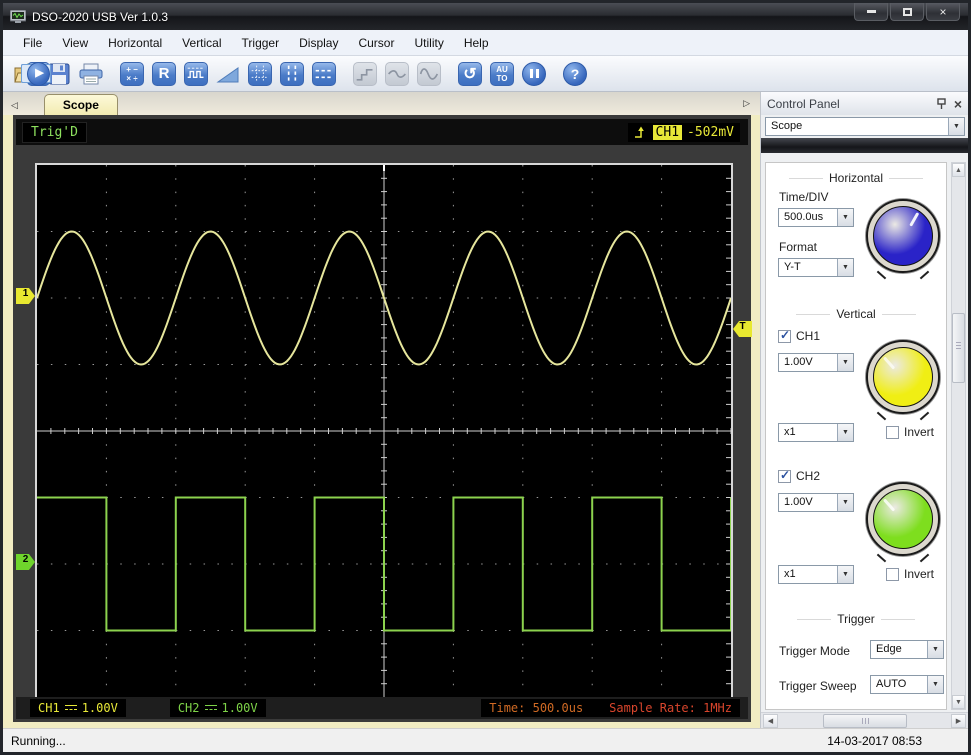  Describe the element at coordinates (845, 574) in the screenshot. I see `ch2-probe-dropdown-icon: ▼` at that location.